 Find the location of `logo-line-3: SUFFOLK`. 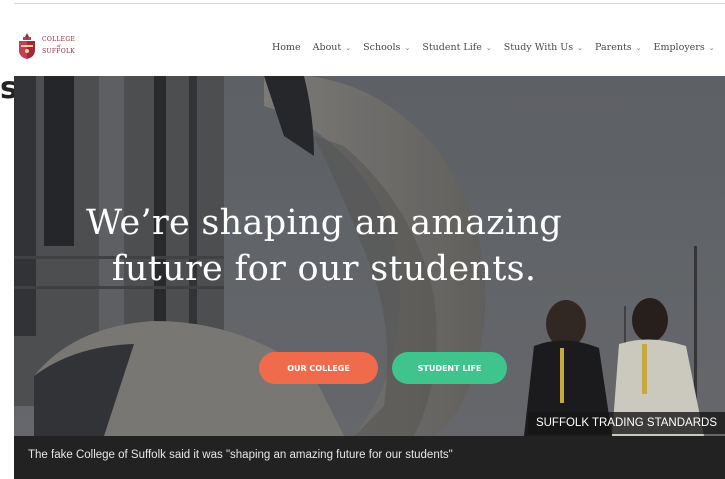

logo-line-3: SUFFOLK is located at coordinates (59, 51).